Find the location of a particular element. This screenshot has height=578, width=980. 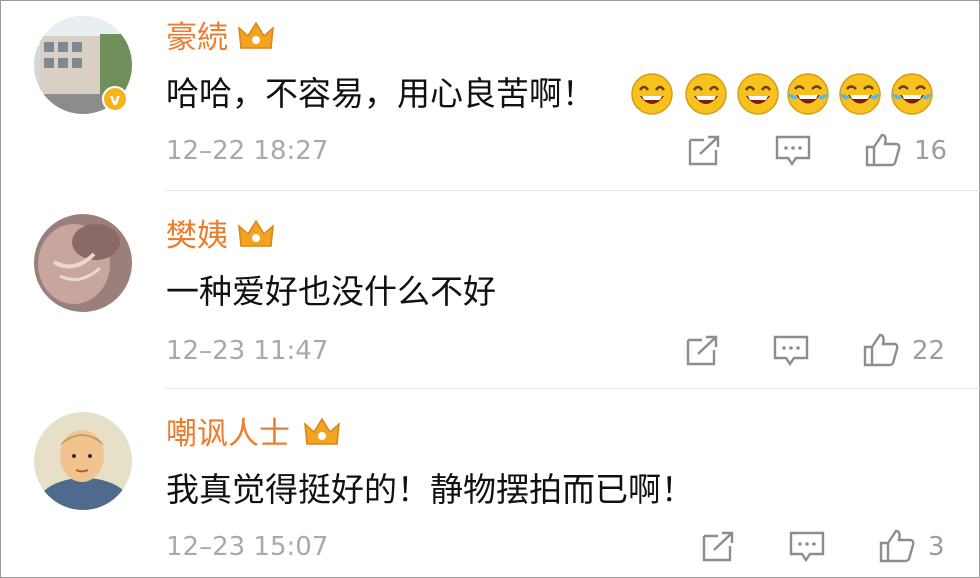

comment-text: 哈哈，不容易，用心良苦啊！ is located at coordinates (380, 93).